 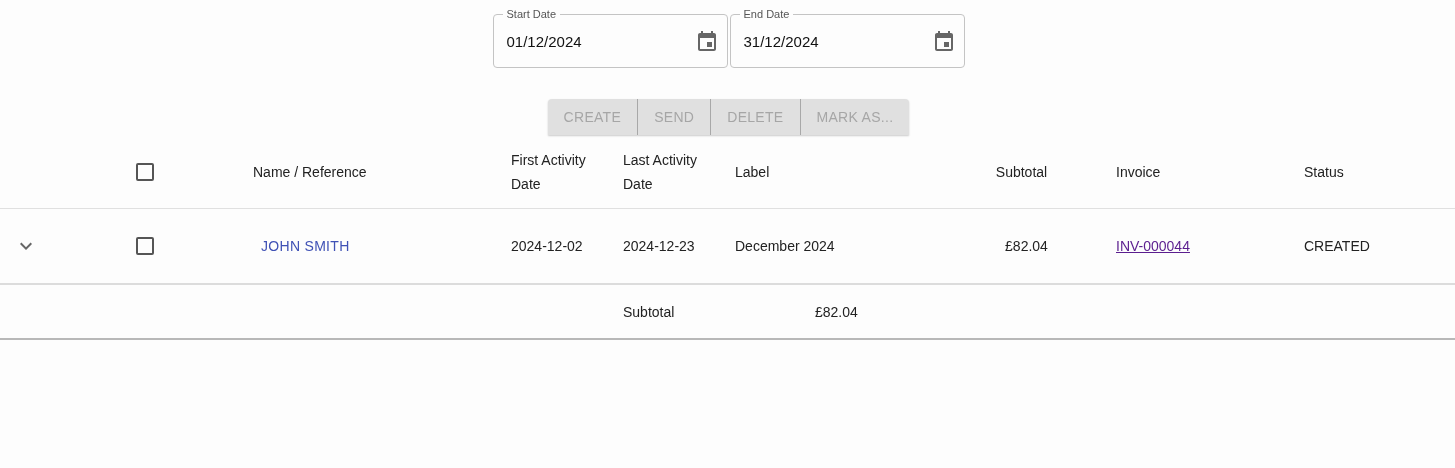 I want to click on field-label: Start Date, so click(x=531, y=14).